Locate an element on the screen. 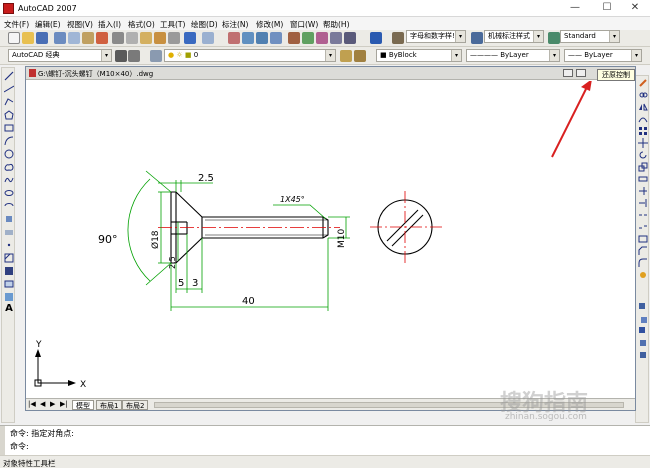 The image size is (650, 468). markup-icon is located at coordinates (350, 38).